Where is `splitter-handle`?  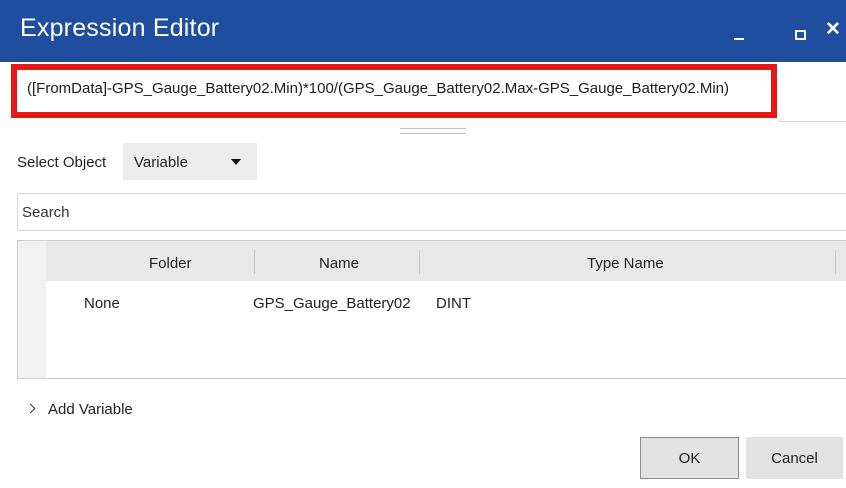 splitter-handle is located at coordinates (433, 128).